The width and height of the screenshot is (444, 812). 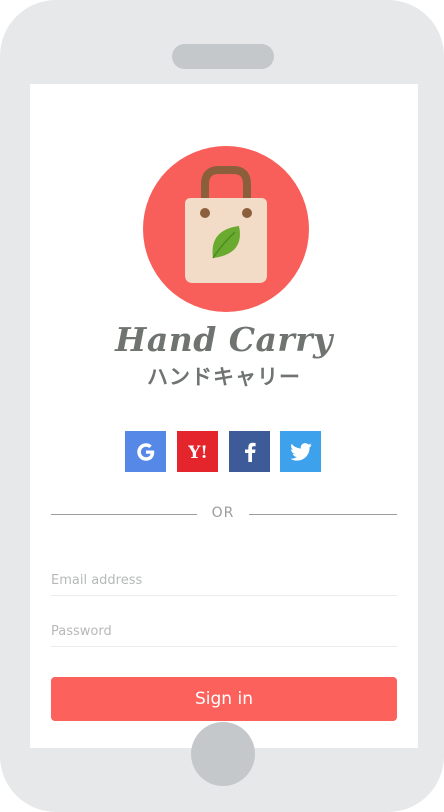 What do you see at coordinates (223, 56) in the screenshot?
I see `phone-speaker` at bounding box center [223, 56].